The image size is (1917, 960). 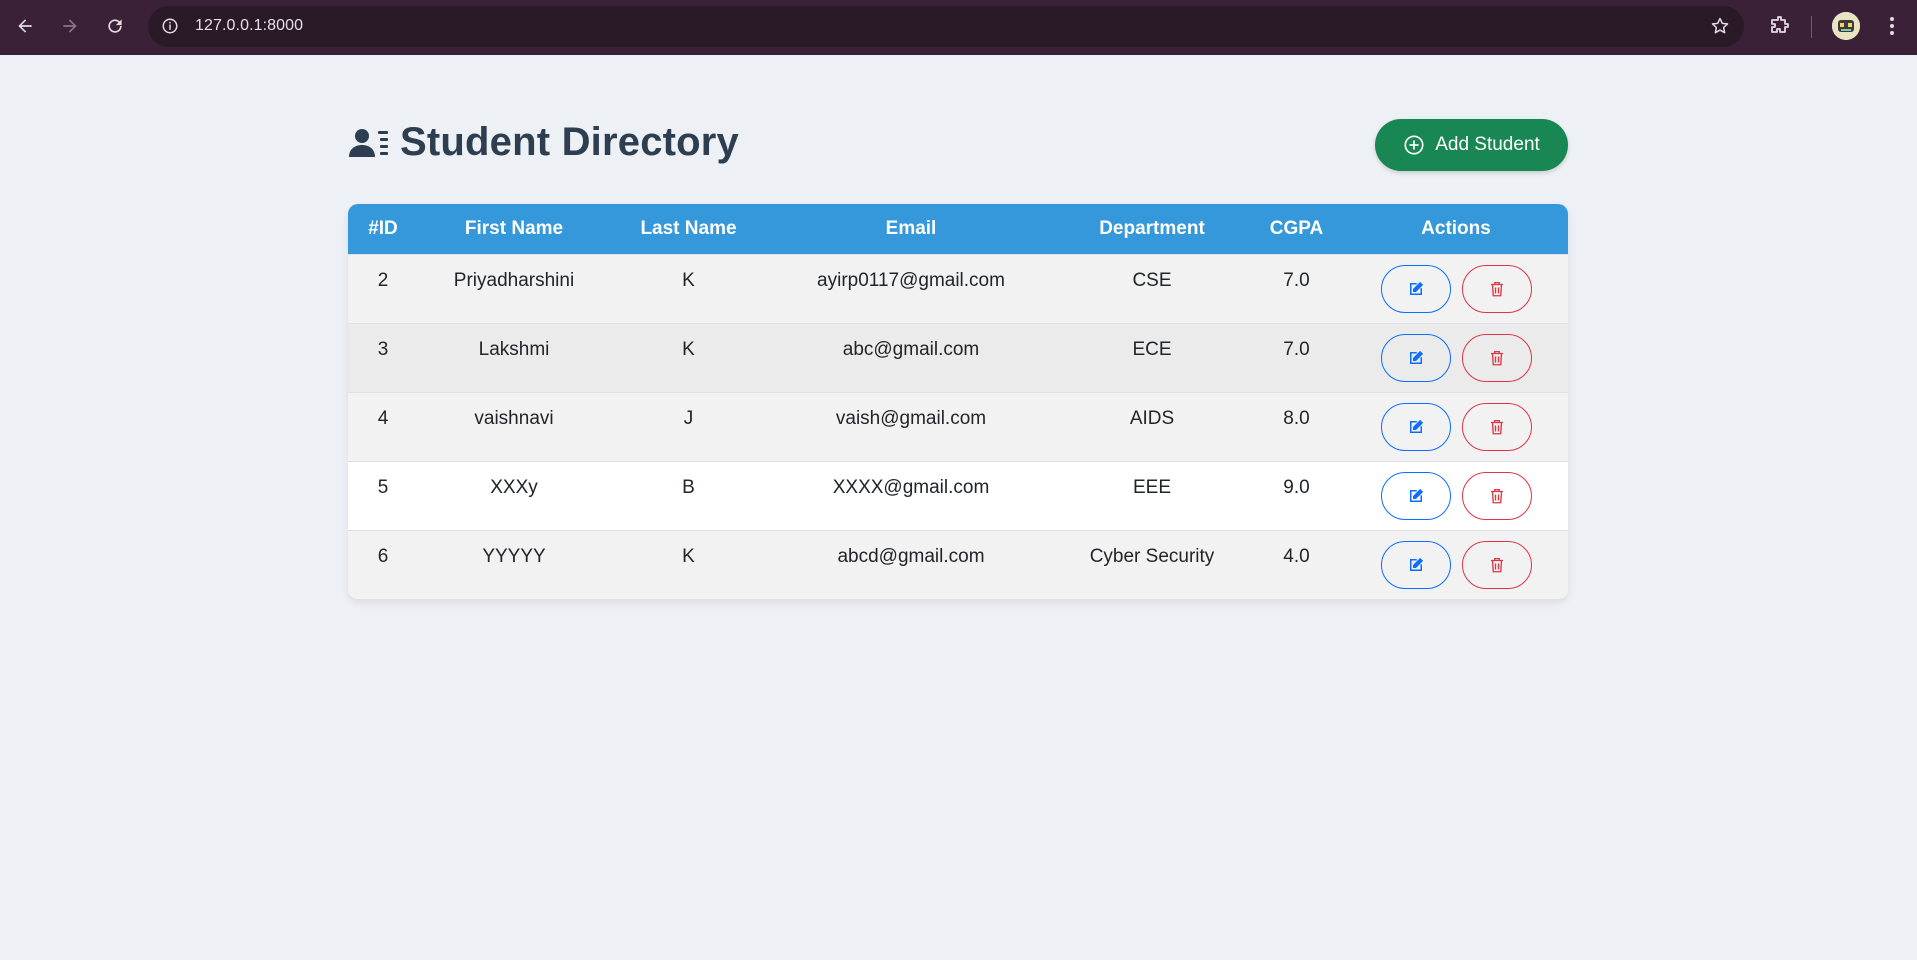 I want to click on cell-id: 4, so click(x=383, y=426).